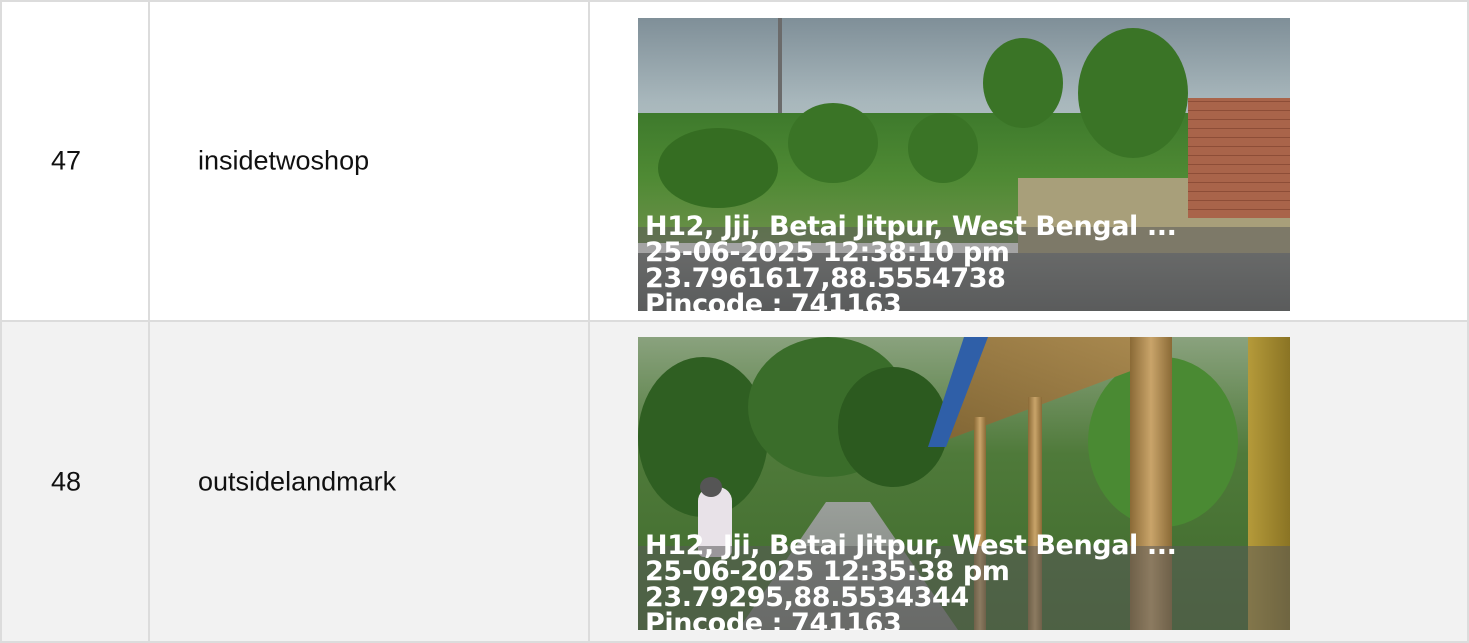 This screenshot has width=1469, height=643. I want to click on row-number-cell: 48, so click(76, 481).